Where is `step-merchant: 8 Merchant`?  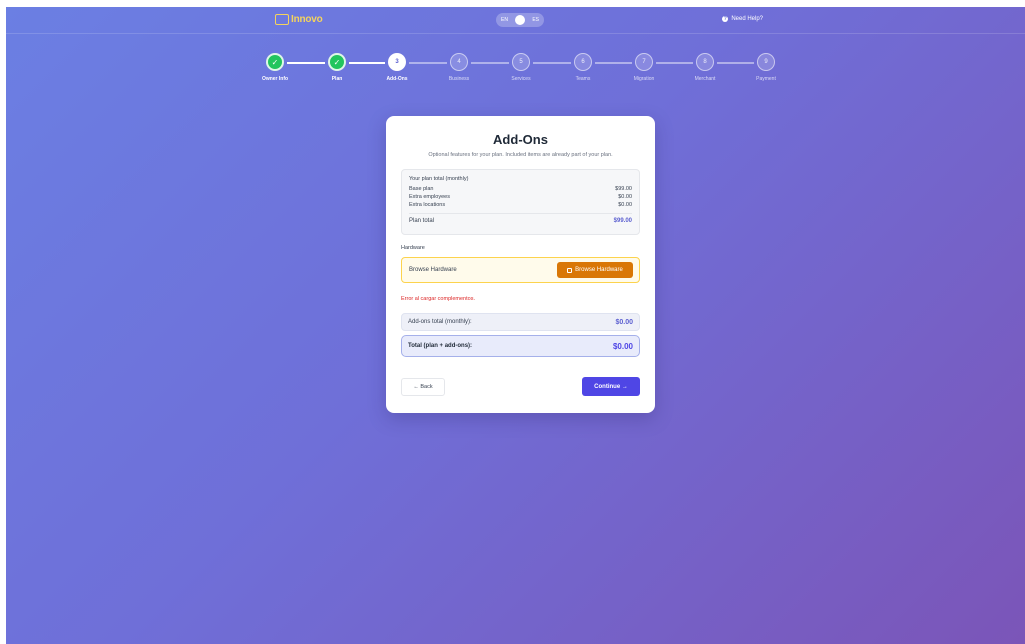 step-merchant: 8 Merchant is located at coordinates (705, 67).